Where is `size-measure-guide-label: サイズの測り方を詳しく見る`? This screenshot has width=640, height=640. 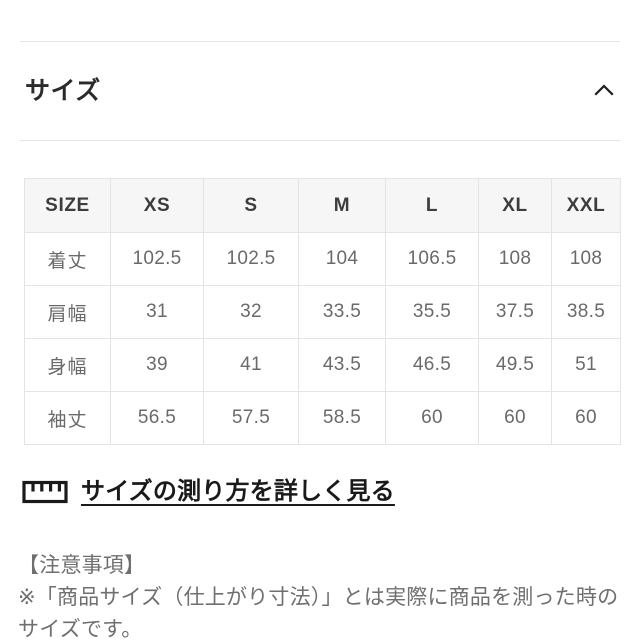 size-measure-guide-label: サイズの測り方を詳しく見る is located at coordinates (238, 491).